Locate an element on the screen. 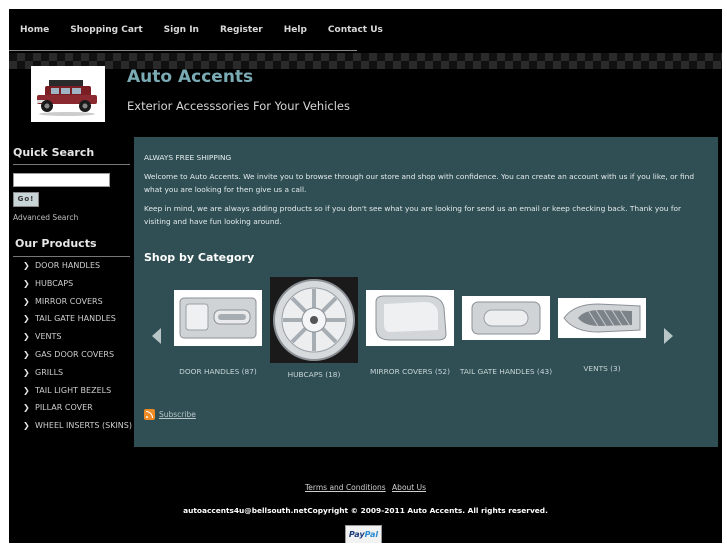 The height and width of the screenshot is (545, 727). product-label: VENTS is located at coordinates (48, 337).